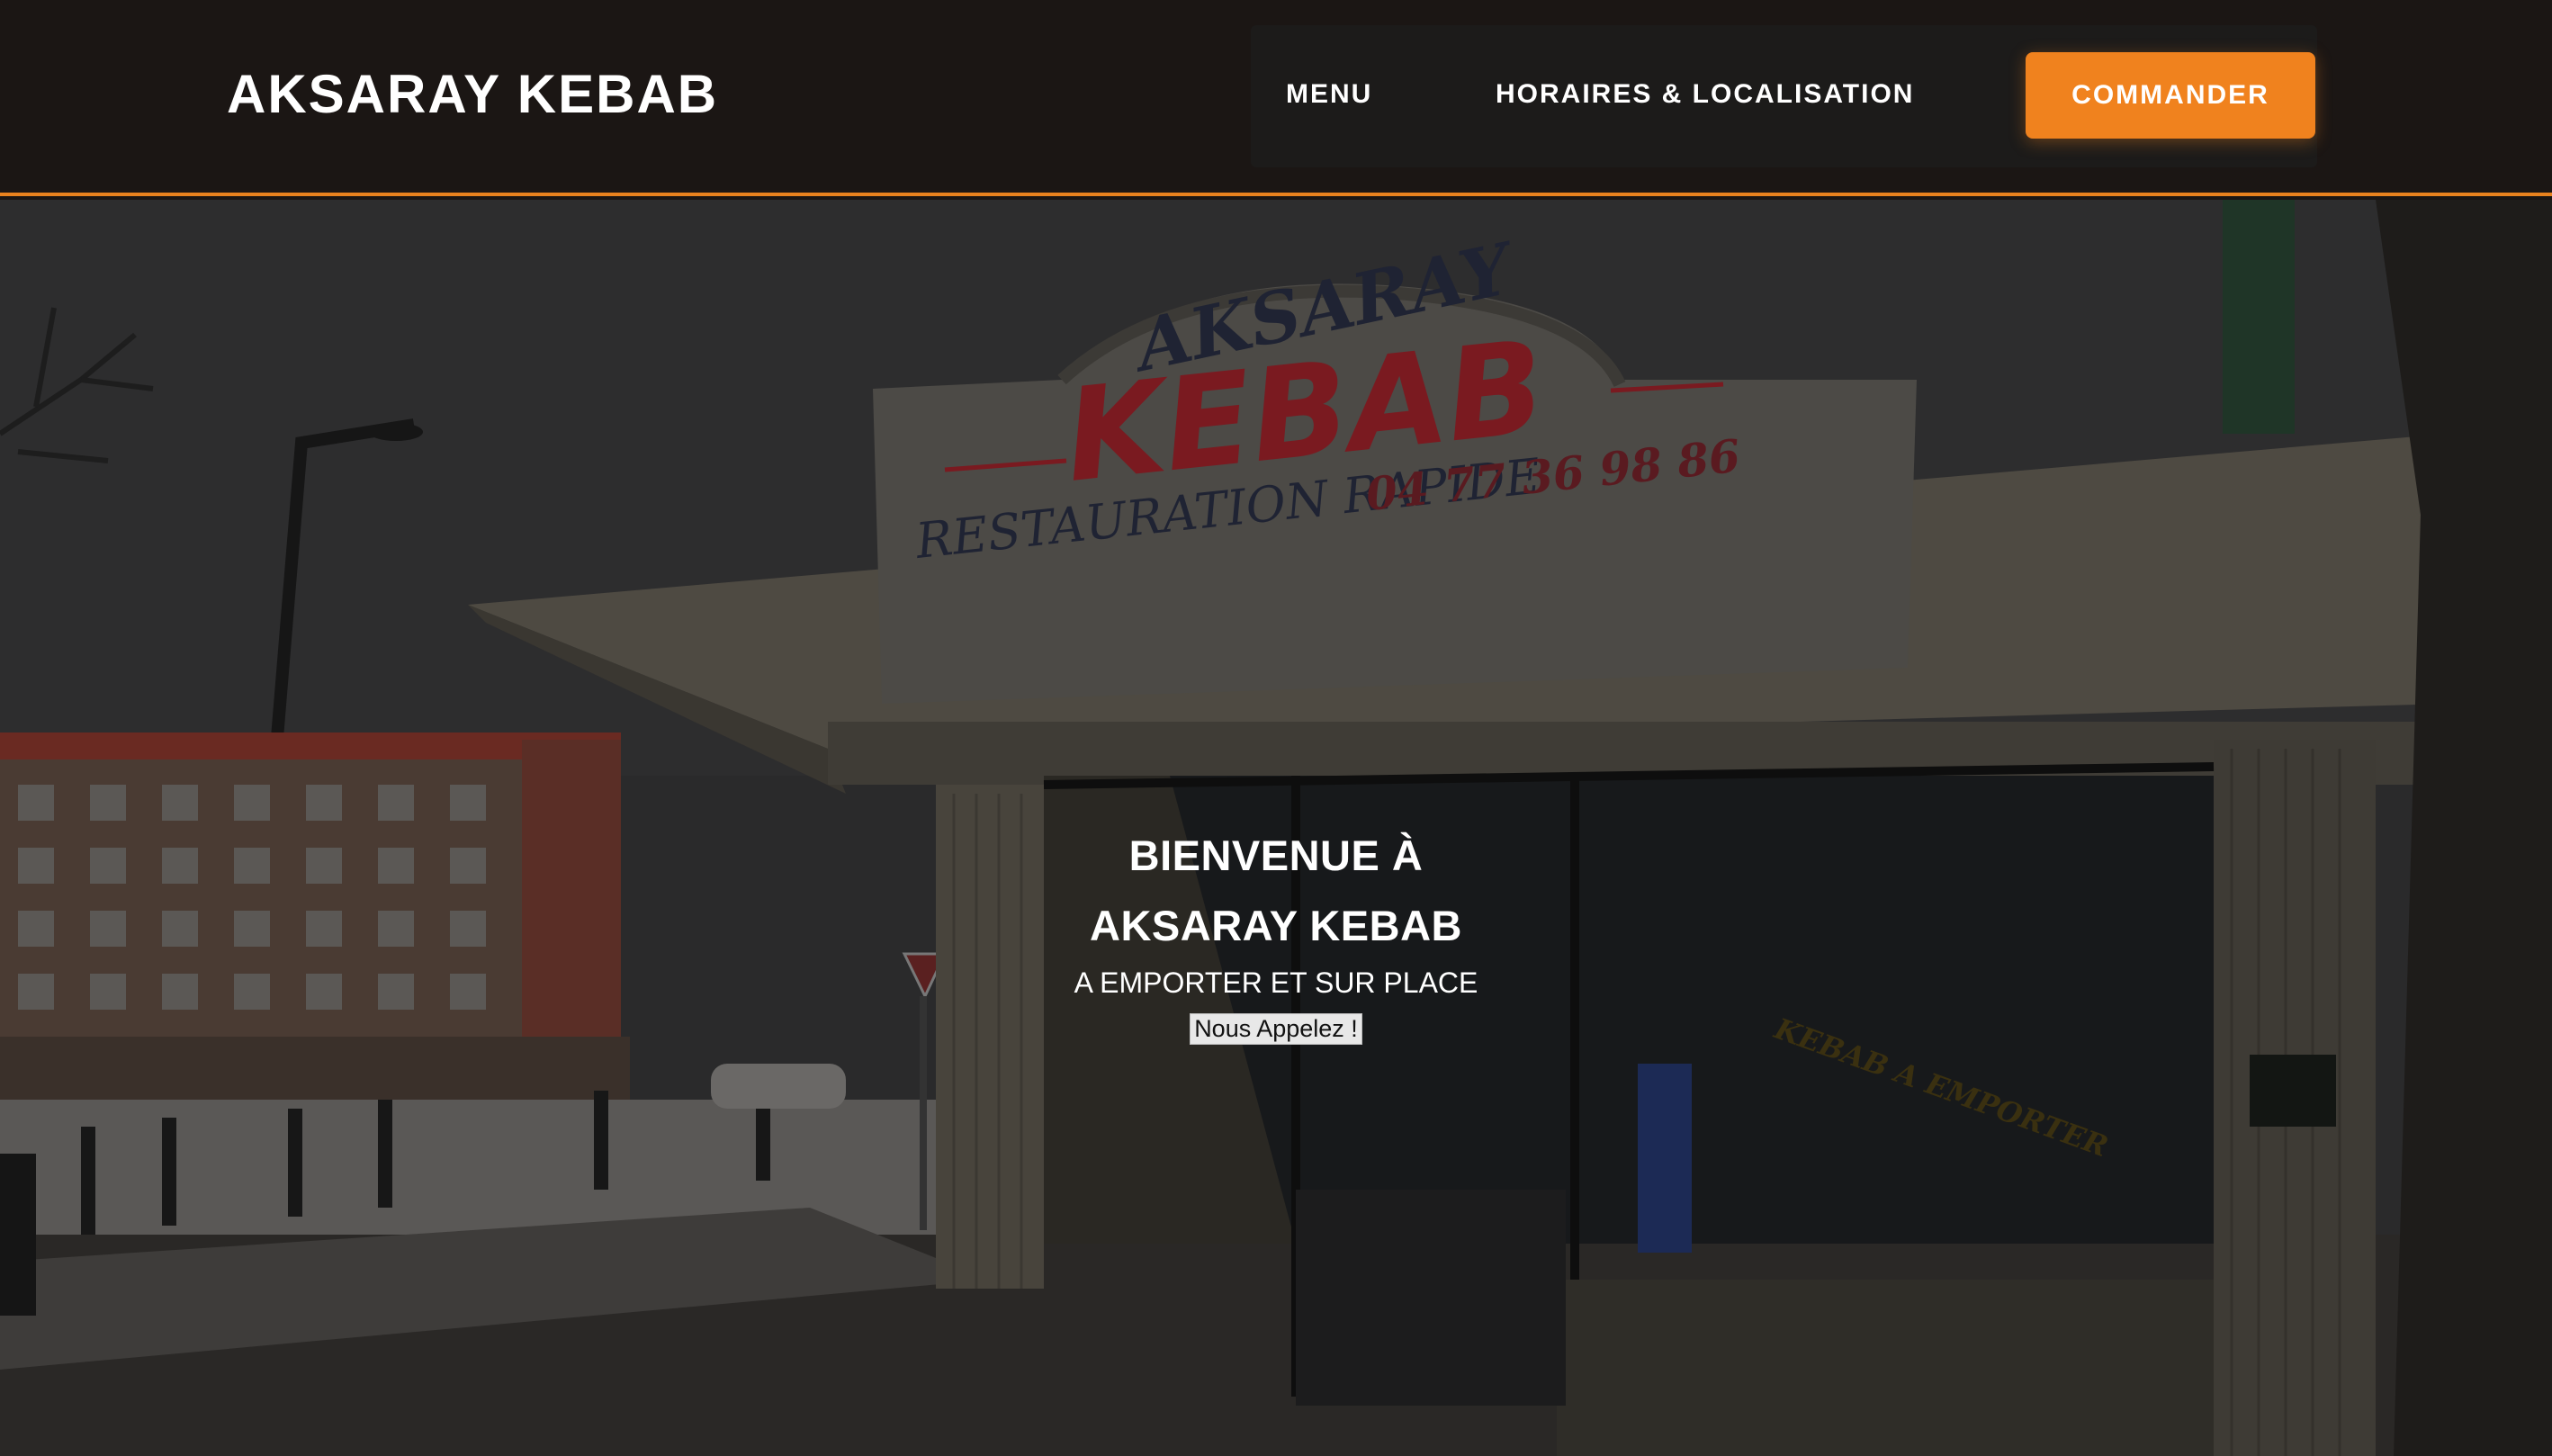 This screenshot has width=2552, height=1456. What do you see at coordinates (1329, 94) in the screenshot?
I see `nav-menu-link: MENU` at bounding box center [1329, 94].